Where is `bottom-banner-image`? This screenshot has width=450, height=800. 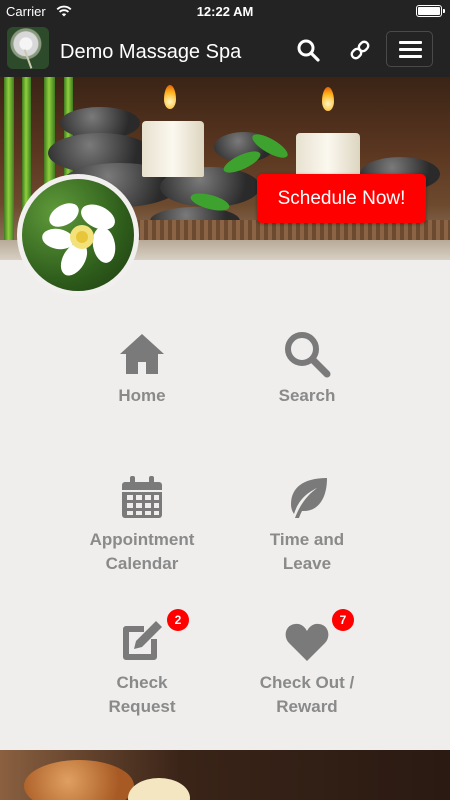 bottom-banner-image is located at coordinates (225, 775).